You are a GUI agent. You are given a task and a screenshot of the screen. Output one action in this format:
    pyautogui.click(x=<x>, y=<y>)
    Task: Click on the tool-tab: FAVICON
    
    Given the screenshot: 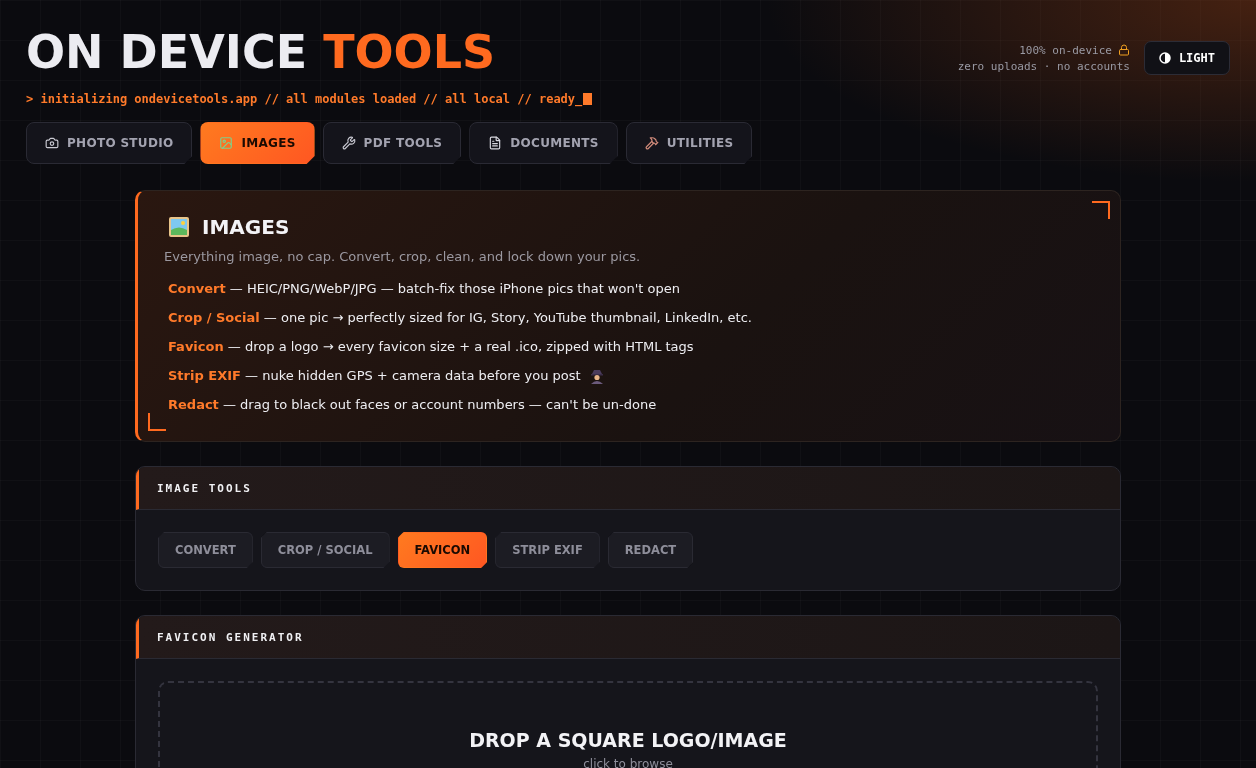 What is the action you would take?
    pyautogui.click(x=442, y=550)
    